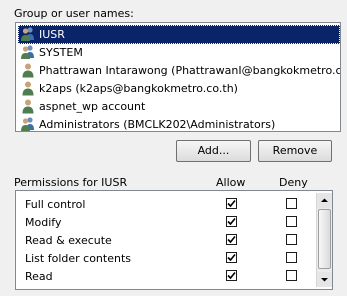  What do you see at coordinates (179, 34) in the screenshot?
I see `user-row-iusr: IUSR` at bounding box center [179, 34].